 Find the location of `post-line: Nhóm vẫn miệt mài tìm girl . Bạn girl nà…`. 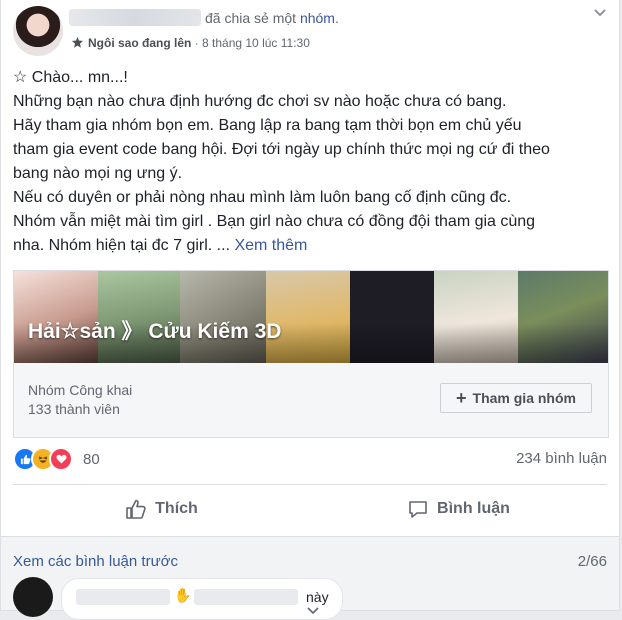

post-line: Nhóm vẫn miệt mài tìm girl . Bạn girl nà… is located at coordinates (274, 221).